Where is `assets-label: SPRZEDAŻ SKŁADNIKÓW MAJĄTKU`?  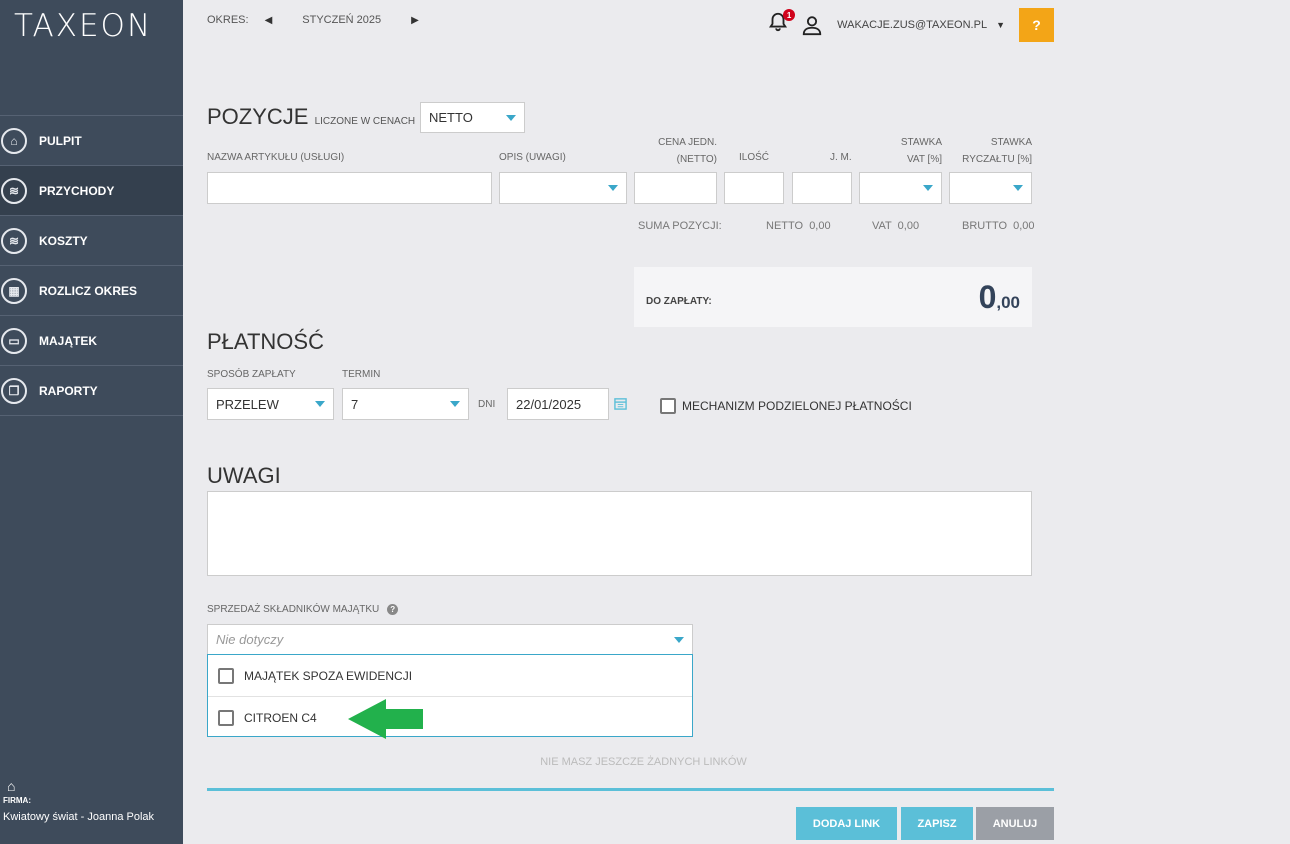 assets-label: SPRZEDAŻ SKŁADNIKÓW MAJĄTKU is located at coordinates (293, 609).